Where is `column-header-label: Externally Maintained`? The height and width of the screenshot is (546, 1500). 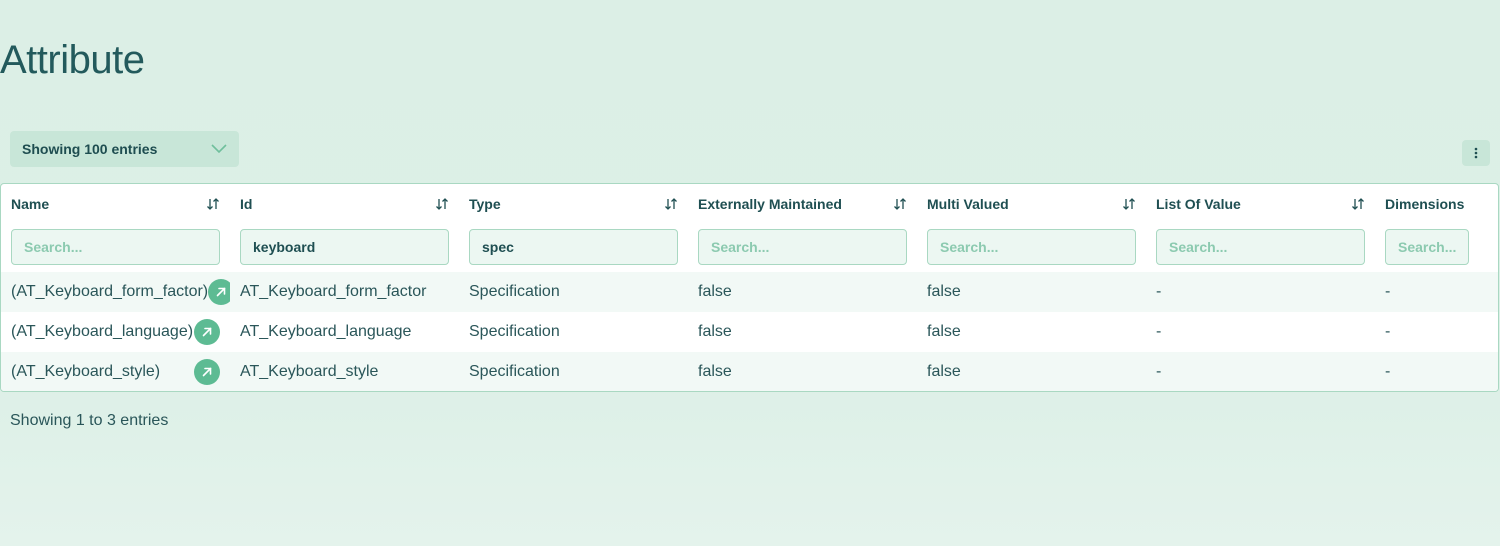 column-header-label: Externally Maintained is located at coordinates (770, 204).